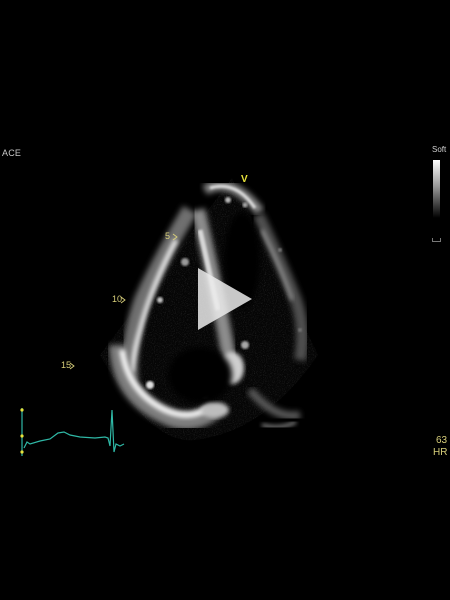 The height and width of the screenshot is (600, 450). I want to click on depth-mark-10: 10, so click(117, 299).